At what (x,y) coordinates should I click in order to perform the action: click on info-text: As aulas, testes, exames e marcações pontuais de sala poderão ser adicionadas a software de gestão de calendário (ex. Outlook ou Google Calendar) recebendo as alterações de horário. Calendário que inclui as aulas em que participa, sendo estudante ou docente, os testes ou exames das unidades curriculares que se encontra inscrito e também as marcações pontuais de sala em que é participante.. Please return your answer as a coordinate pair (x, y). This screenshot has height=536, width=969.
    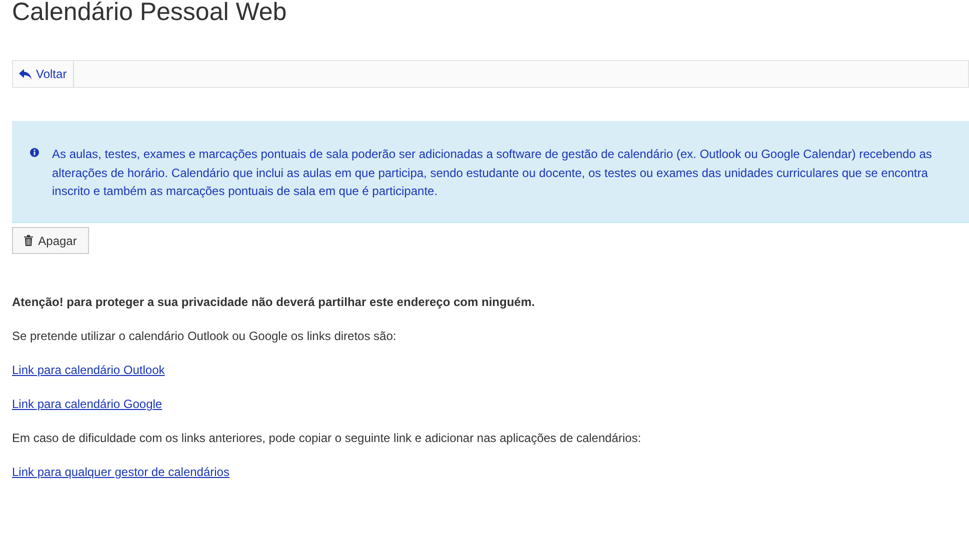
    Looking at the image, I should click on (492, 173).